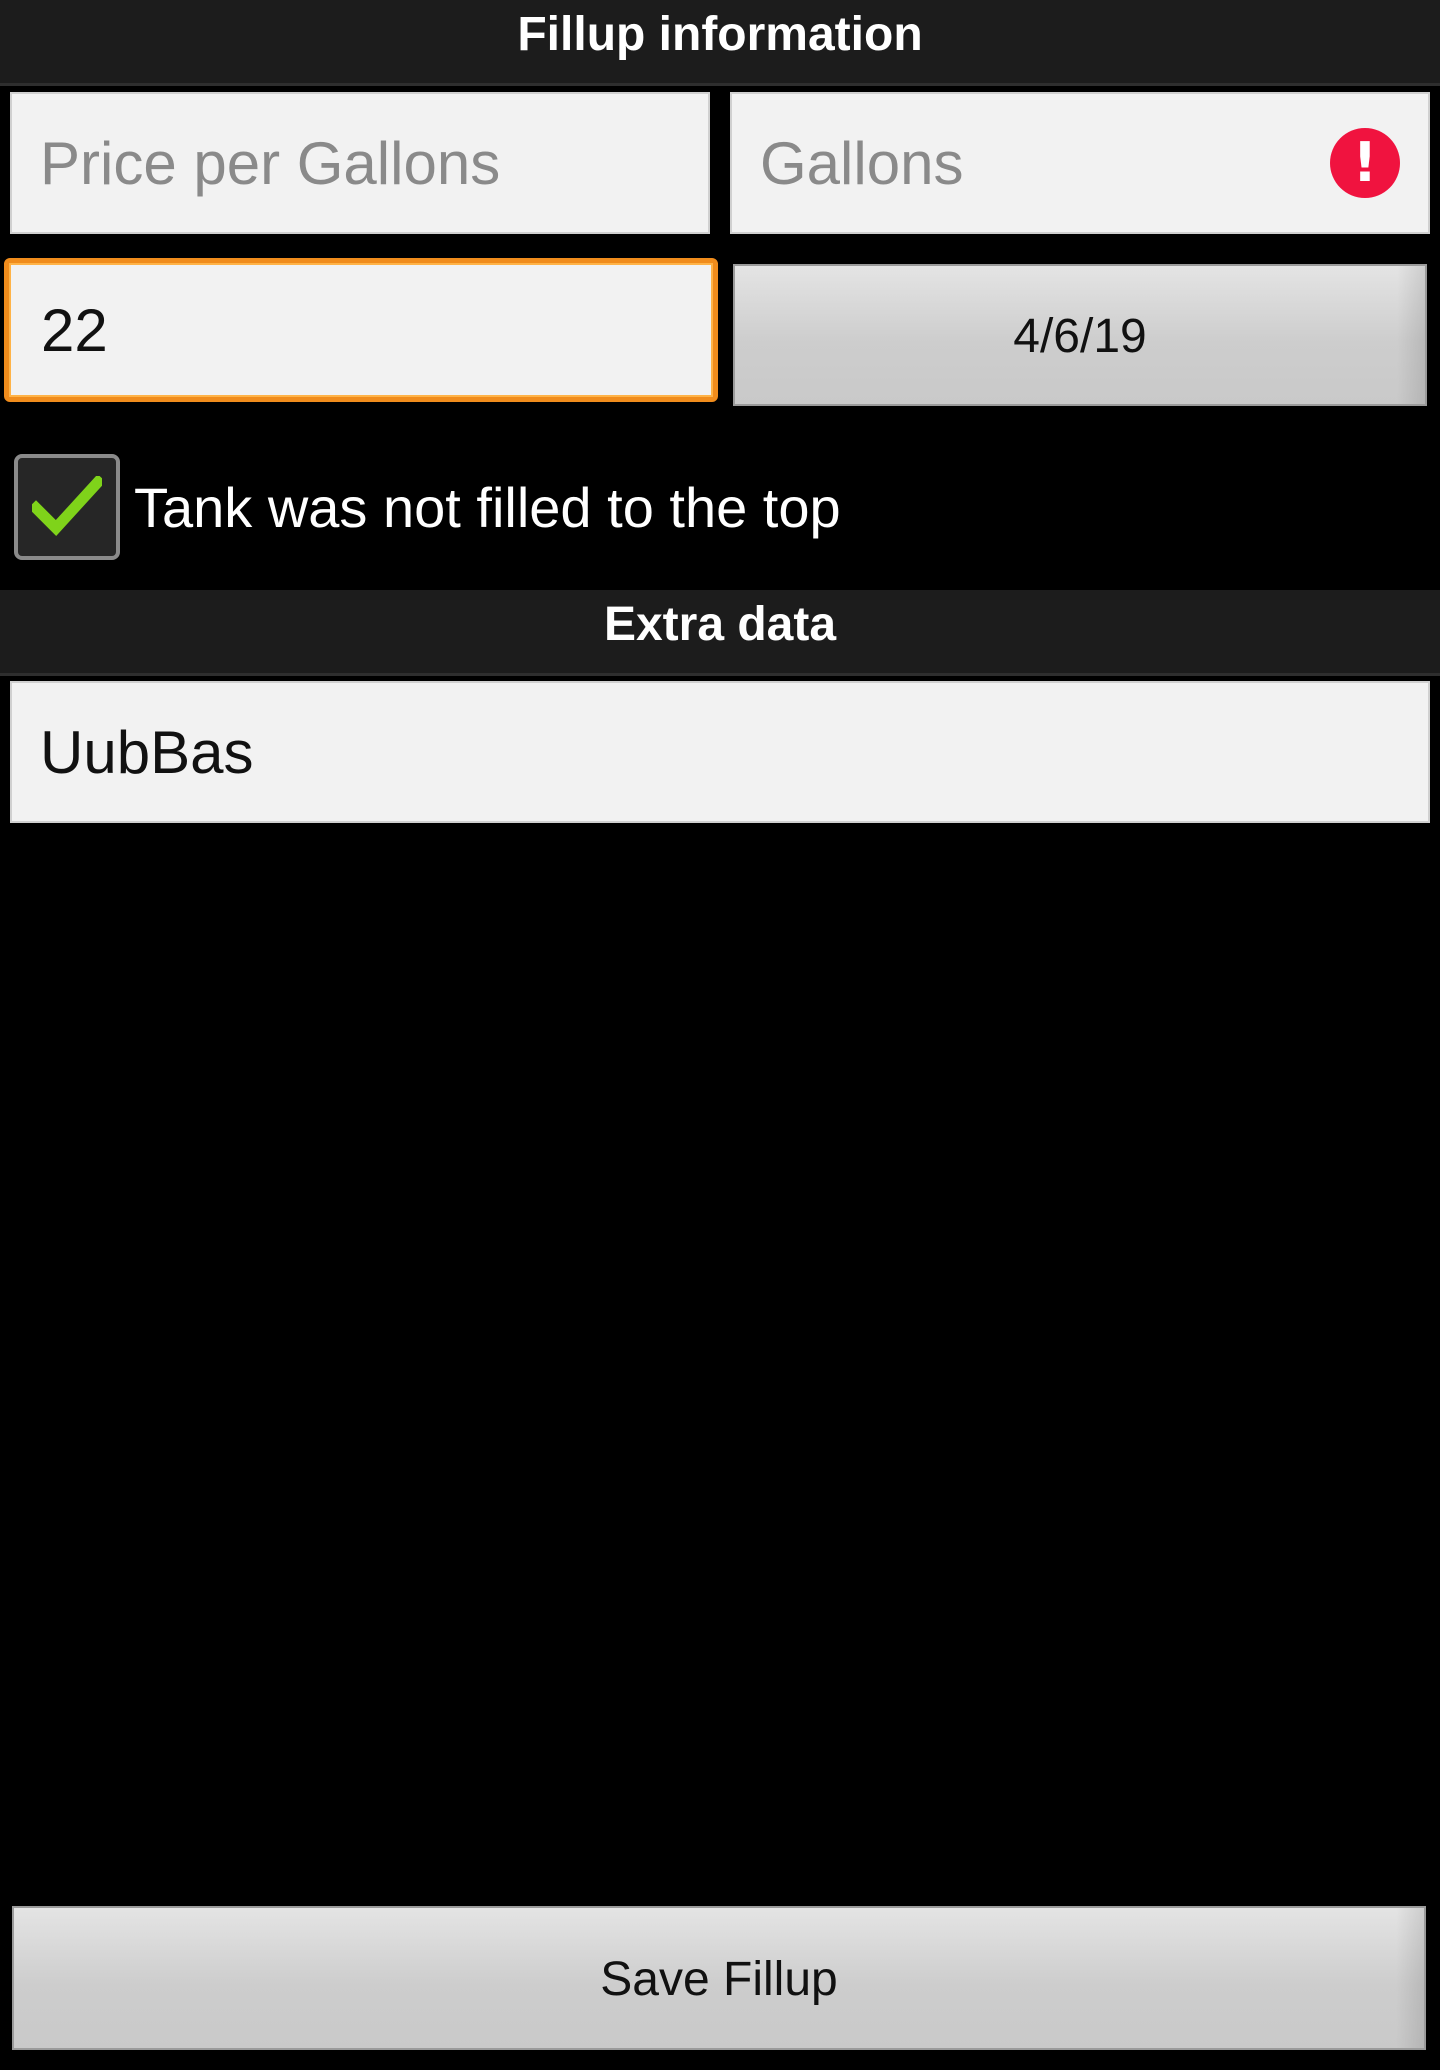  I want to click on error-exclamation-icon: !, so click(1365, 163).